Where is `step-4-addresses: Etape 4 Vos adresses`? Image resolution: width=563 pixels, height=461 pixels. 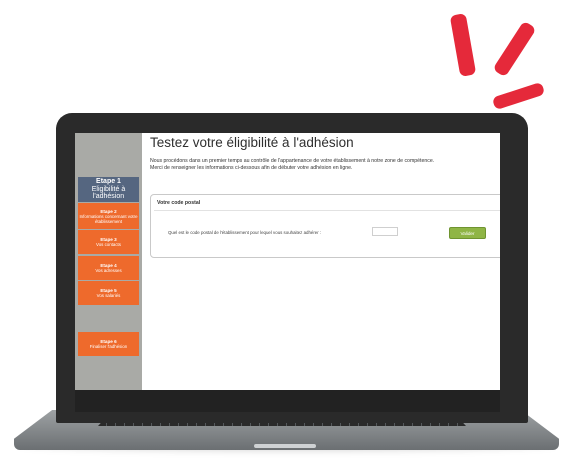
step-4-addresses: Etape 4 Vos adresses is located at coordinates (108, 268).